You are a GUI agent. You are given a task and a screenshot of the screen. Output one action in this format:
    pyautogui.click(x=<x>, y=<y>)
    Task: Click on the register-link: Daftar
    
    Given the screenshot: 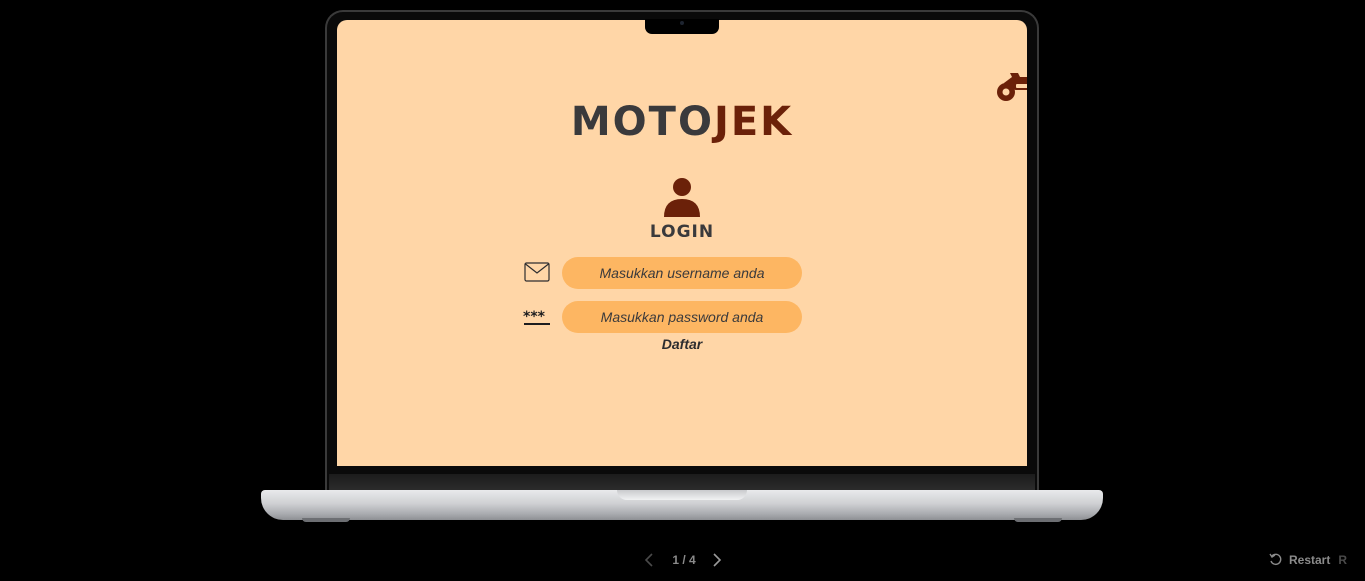 What is the action you would take?
    pyautogui.click(x=682, y=344)
    